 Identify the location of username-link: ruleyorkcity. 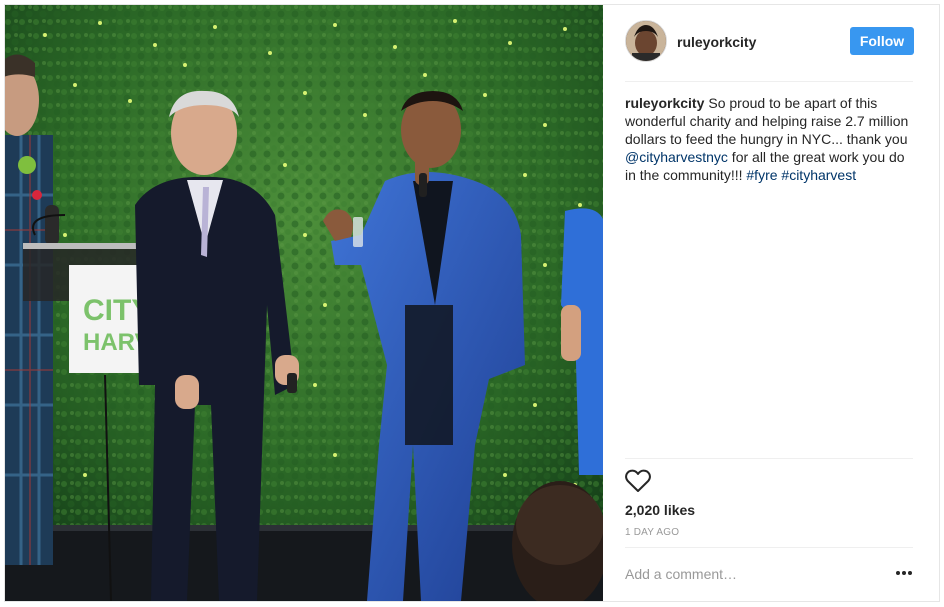
(716, 42).